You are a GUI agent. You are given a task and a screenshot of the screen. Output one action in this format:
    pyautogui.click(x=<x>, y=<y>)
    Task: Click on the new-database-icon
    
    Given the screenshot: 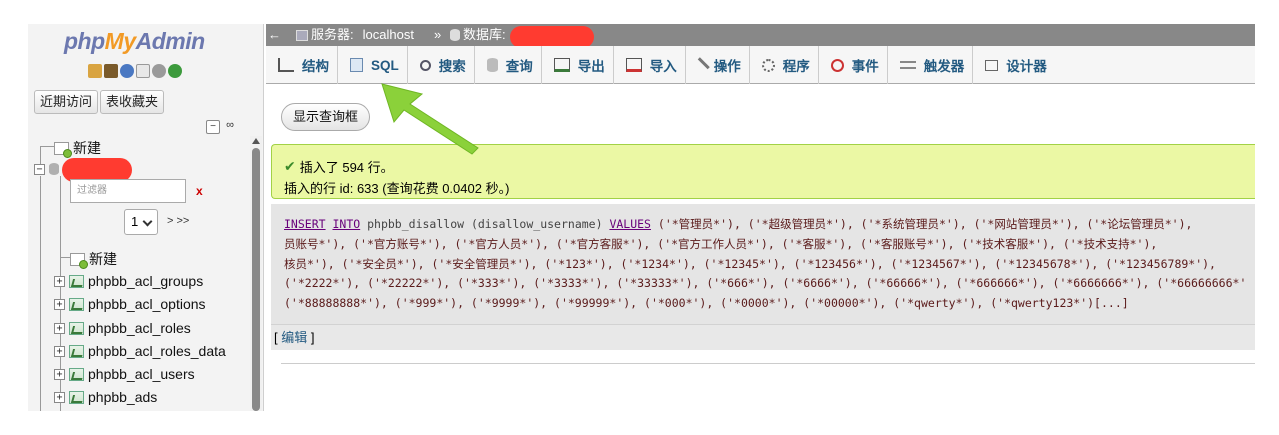 What is the action you would take?
    pyautogui.click(x=63, y=149)
    